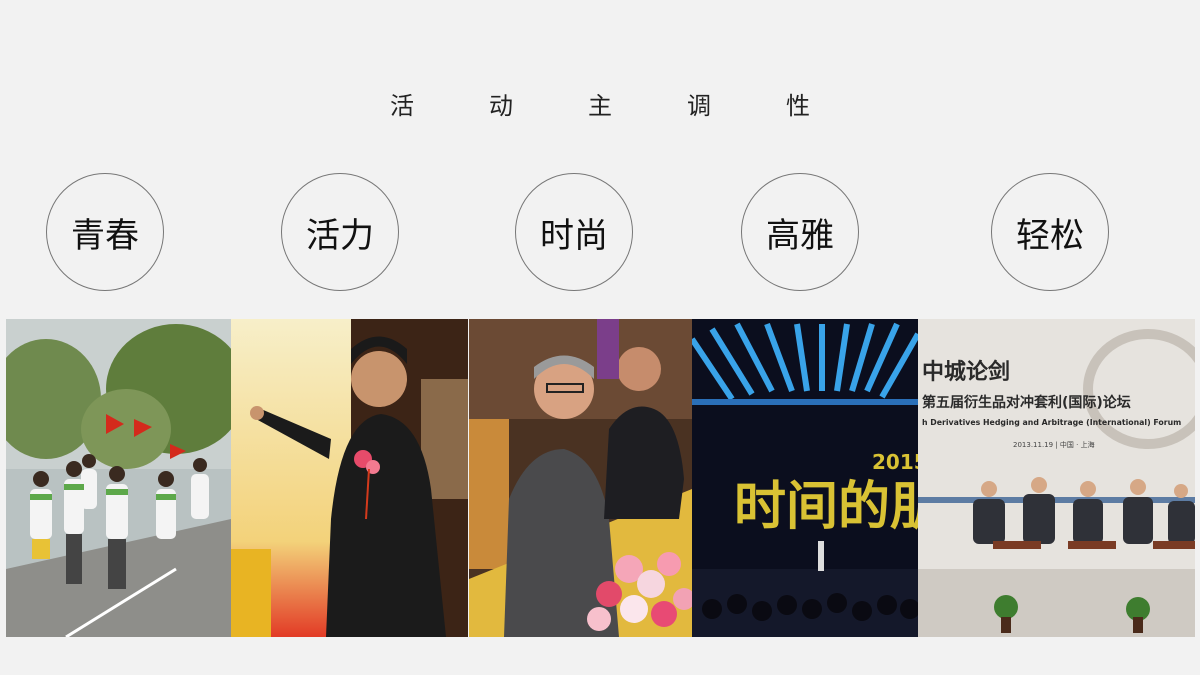 Image resolution: width=1200 pixels, height=675 pixels. What do you see at coordinates (798, 106) in the screenshot?
I see `title-char: 性` at bounding box center [798, 106].